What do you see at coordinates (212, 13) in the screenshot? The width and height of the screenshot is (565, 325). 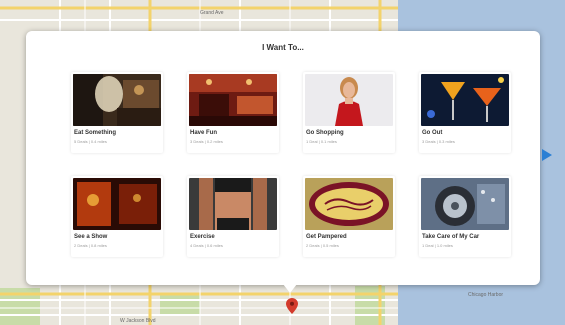 I see `map-street-label: Grand Ave` at bounding box center [212, 13].